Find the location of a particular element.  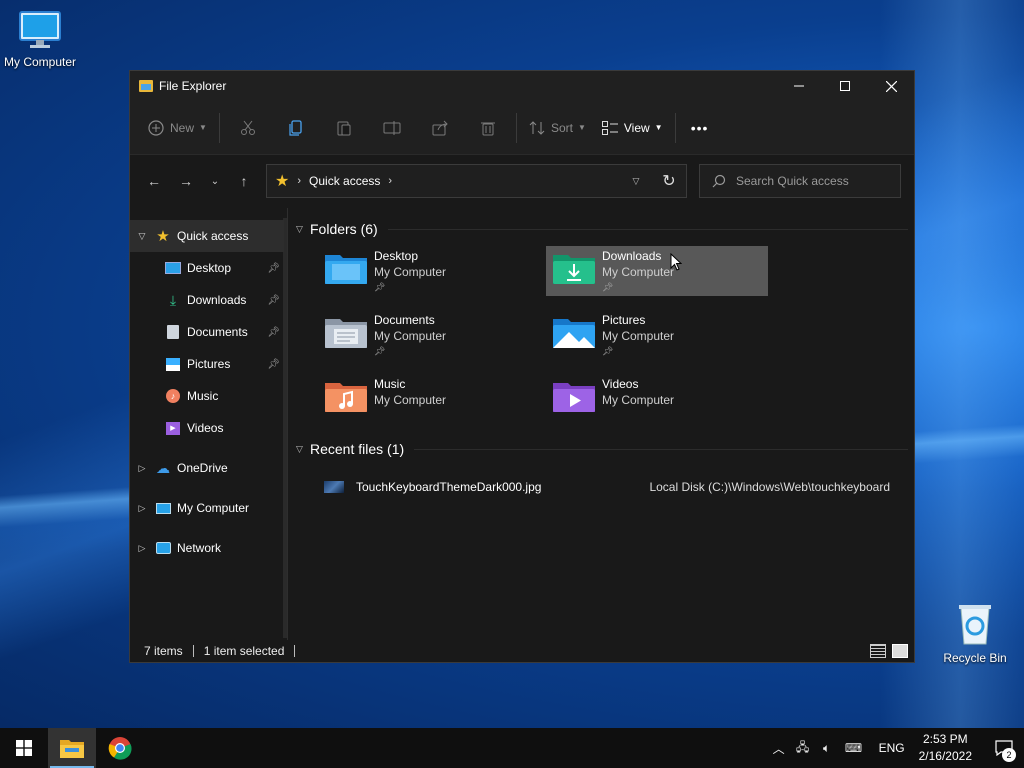

input-language: ENG is located at coordinates (892, 748).